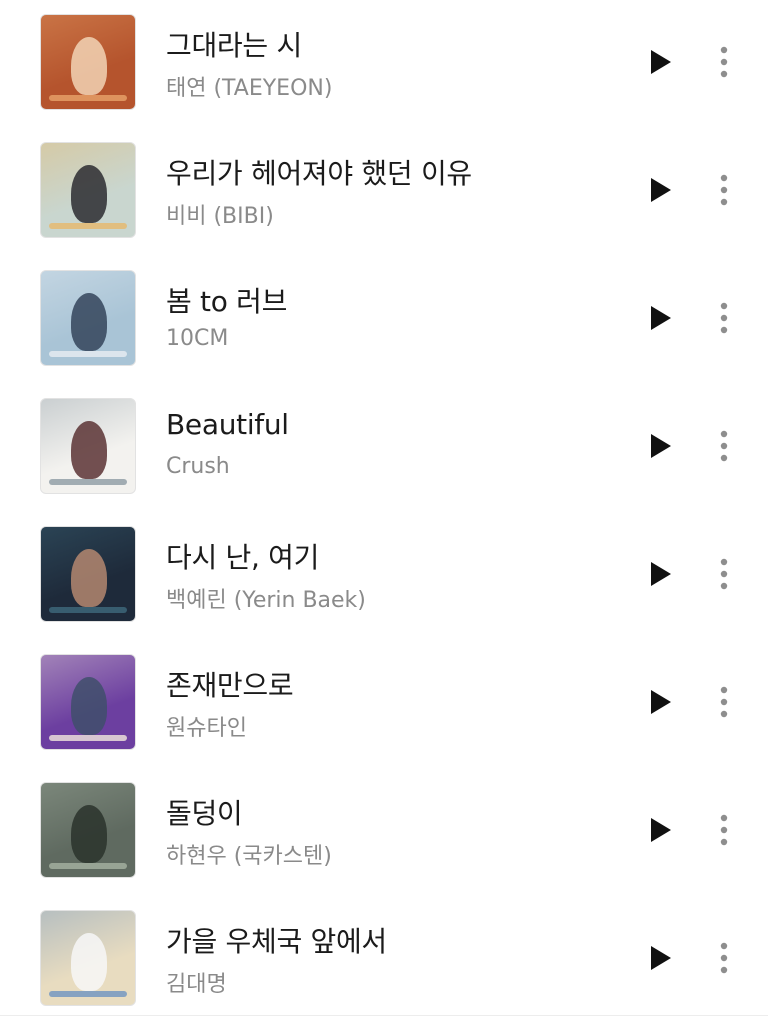 The image size is (768, 1024). Describe the element at coordinates (196, 982) in the screenshot. I see `song-artist: 김대명` at that location.